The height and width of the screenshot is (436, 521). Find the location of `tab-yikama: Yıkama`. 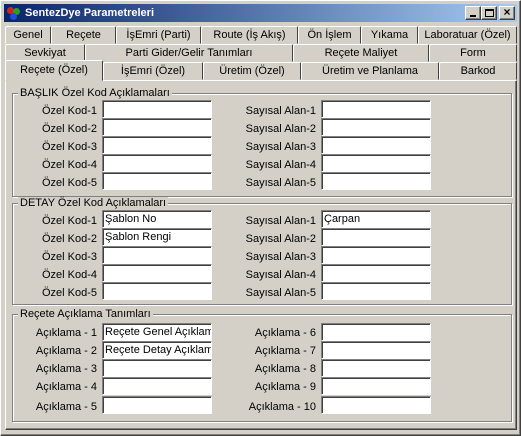

tab-yikama: Yıkama is located at coordinates (389, 35).